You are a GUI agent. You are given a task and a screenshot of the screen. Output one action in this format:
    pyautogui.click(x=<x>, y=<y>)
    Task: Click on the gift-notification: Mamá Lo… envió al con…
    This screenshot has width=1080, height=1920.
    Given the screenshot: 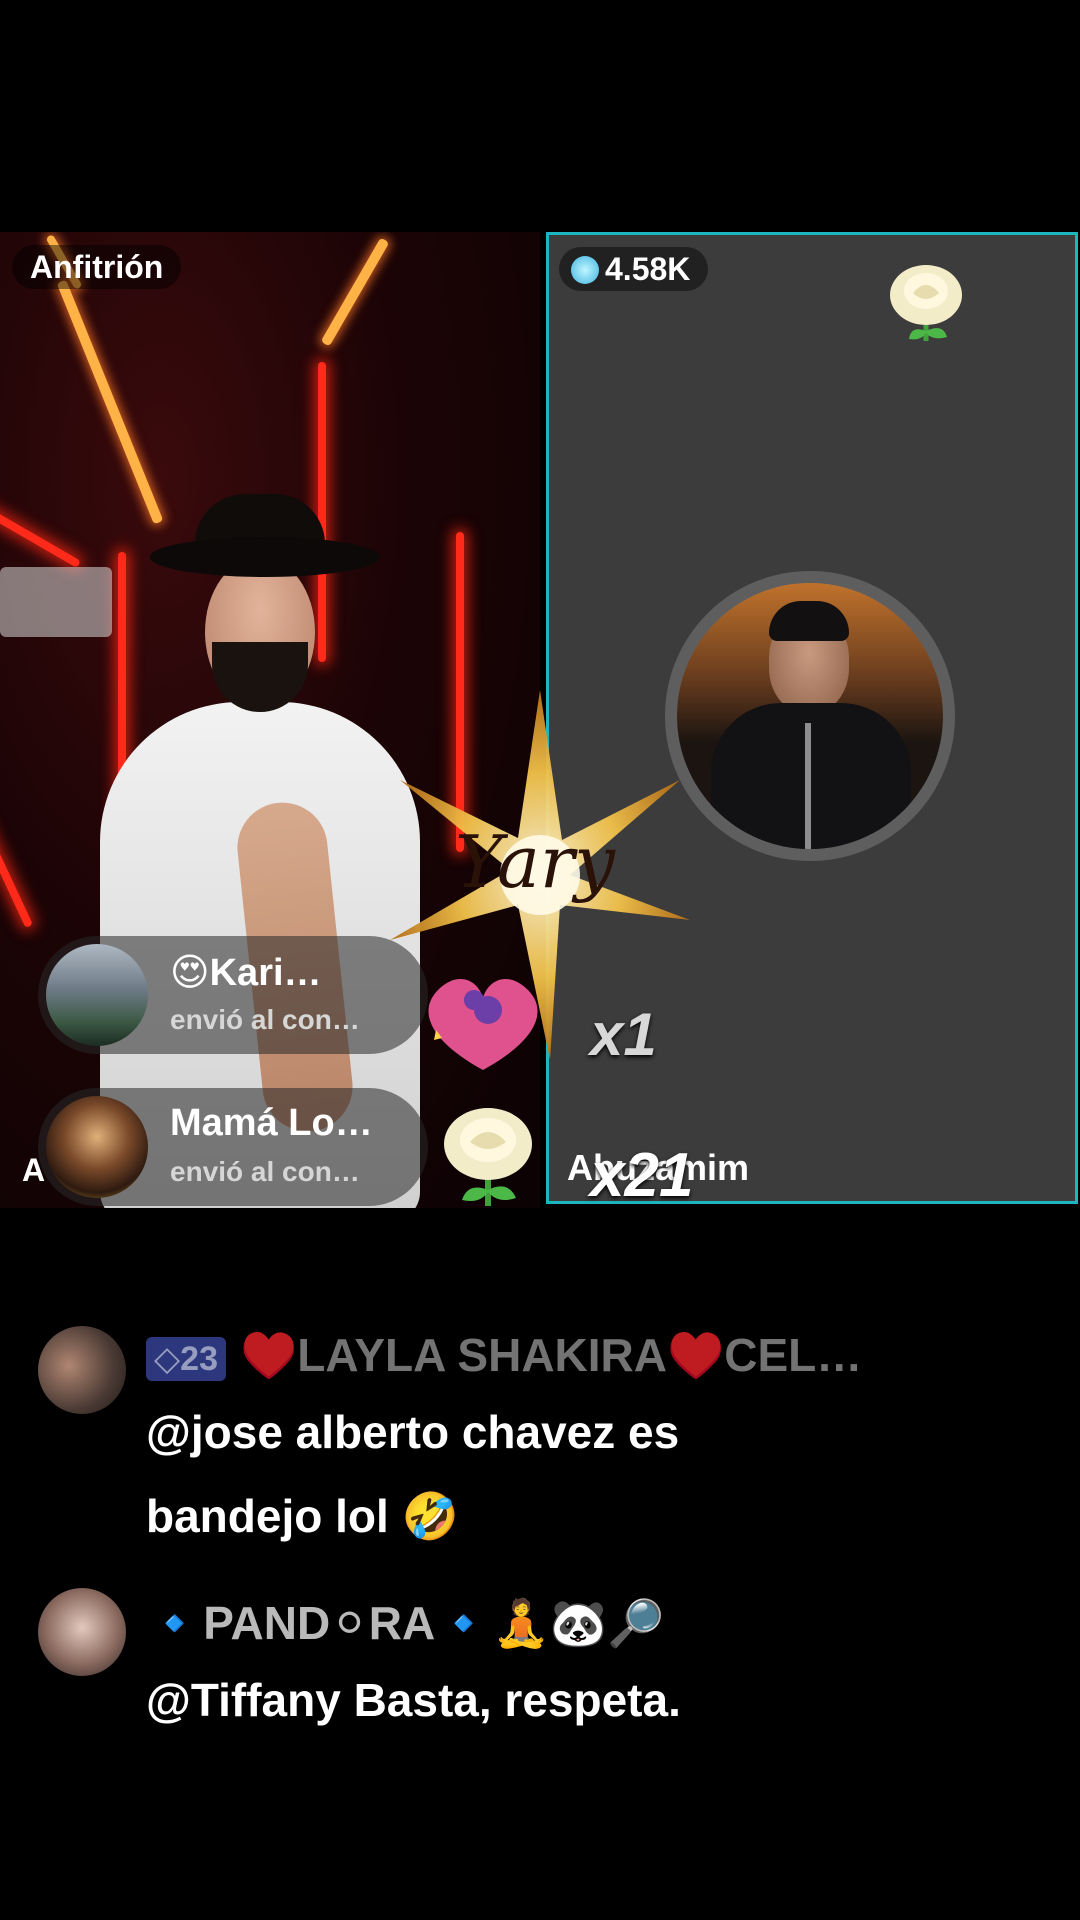 What is the action you would take?
    pyautogui.click(x=233, y=1147)
    